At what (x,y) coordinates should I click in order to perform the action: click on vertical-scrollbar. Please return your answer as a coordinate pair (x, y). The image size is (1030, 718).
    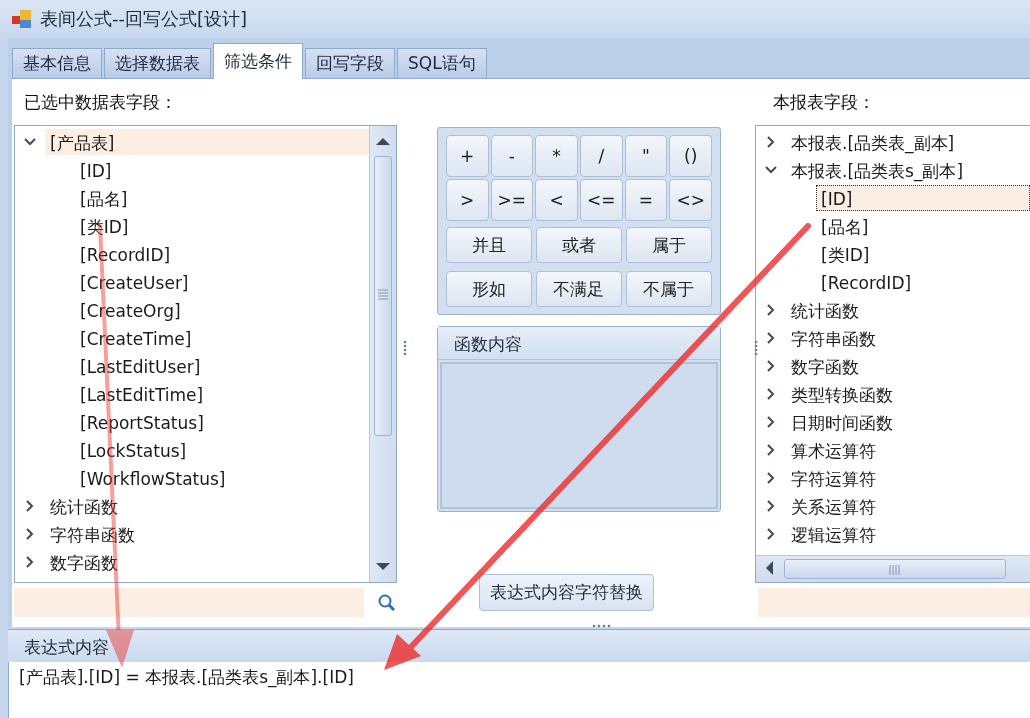
    Looking at the image, I should click on (382, 354).